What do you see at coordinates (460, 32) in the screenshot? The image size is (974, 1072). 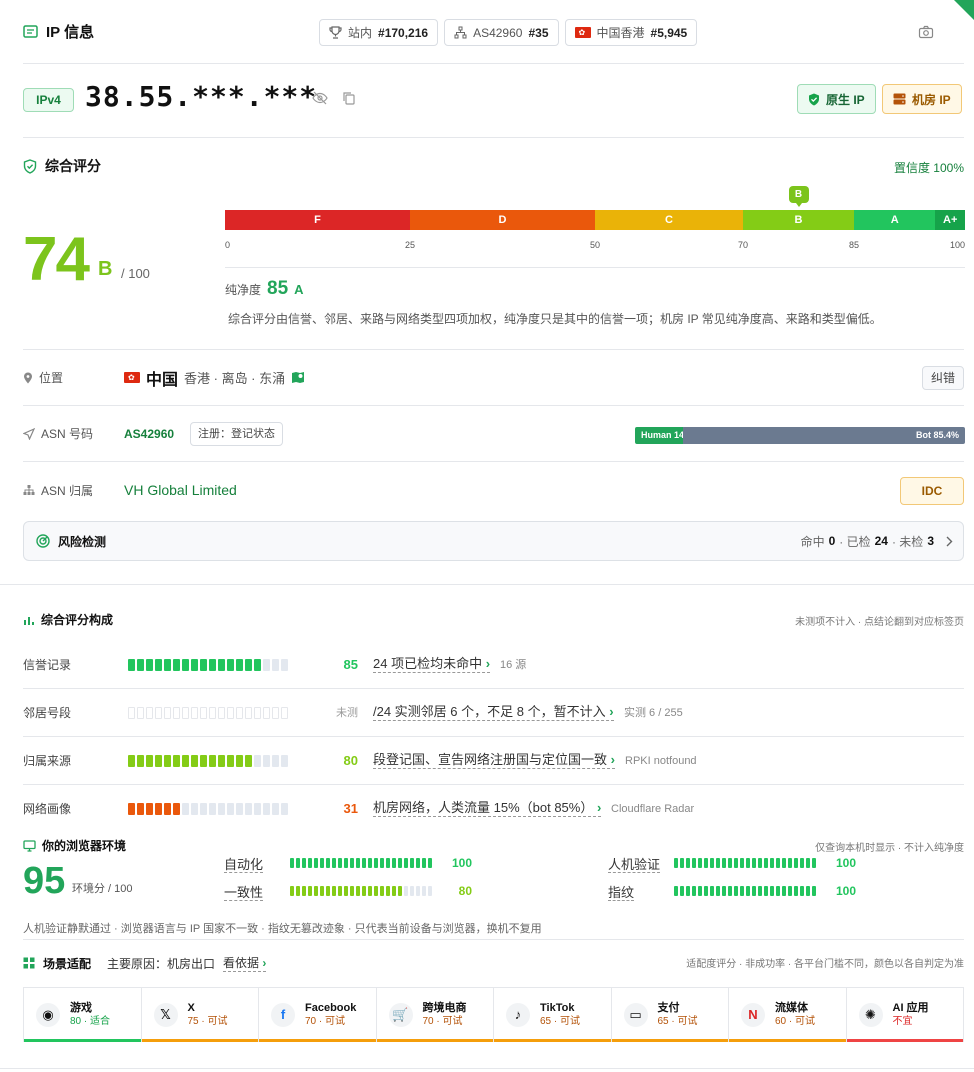 I see `network-icon` at bounding box center [460, 32].